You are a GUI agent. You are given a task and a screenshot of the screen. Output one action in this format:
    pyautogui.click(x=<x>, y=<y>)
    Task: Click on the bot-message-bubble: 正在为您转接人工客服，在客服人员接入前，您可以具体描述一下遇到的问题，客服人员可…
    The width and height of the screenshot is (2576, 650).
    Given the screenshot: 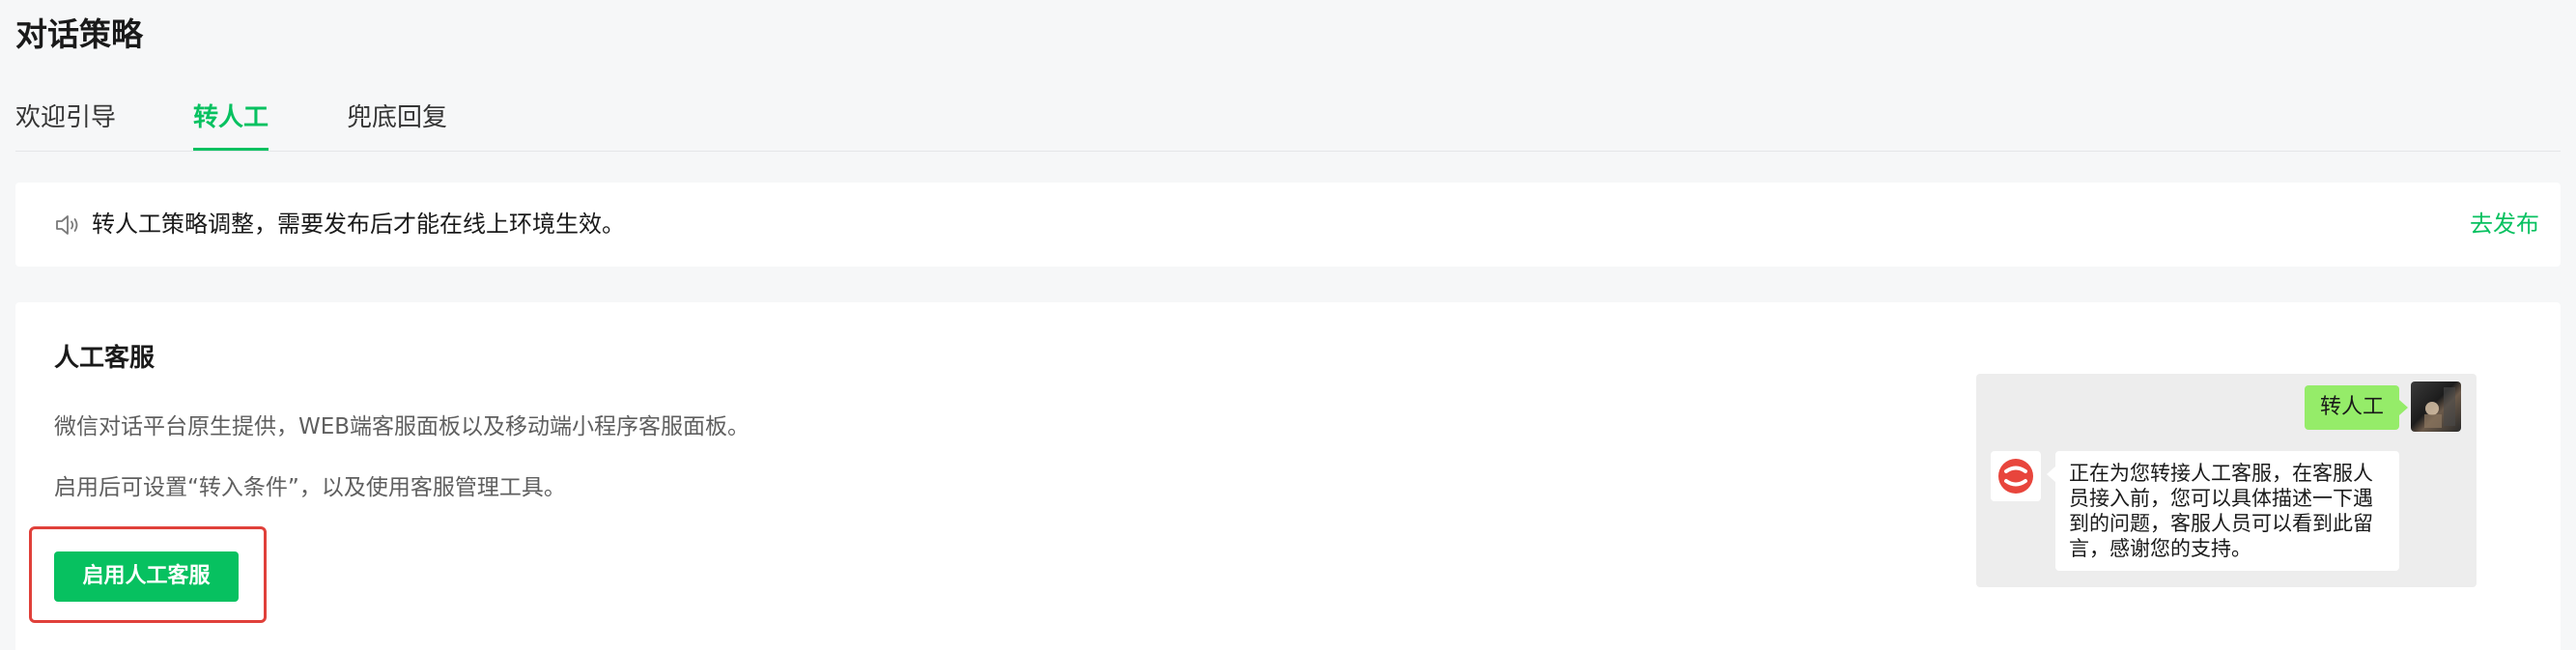 What is the action you would take?
    pyautogui.click(x=2223, y=511)
    